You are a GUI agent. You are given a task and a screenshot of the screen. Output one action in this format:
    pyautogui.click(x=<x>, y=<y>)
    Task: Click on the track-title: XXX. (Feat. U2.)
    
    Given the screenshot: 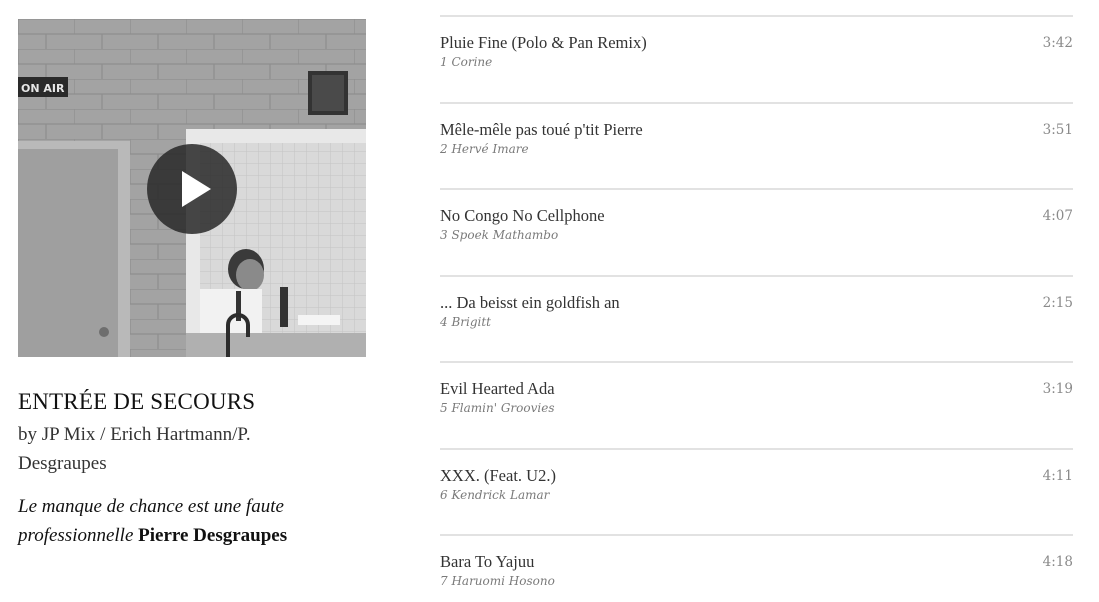 What is the action you would take?
    pyautogui.click(x=498, y=475)
    